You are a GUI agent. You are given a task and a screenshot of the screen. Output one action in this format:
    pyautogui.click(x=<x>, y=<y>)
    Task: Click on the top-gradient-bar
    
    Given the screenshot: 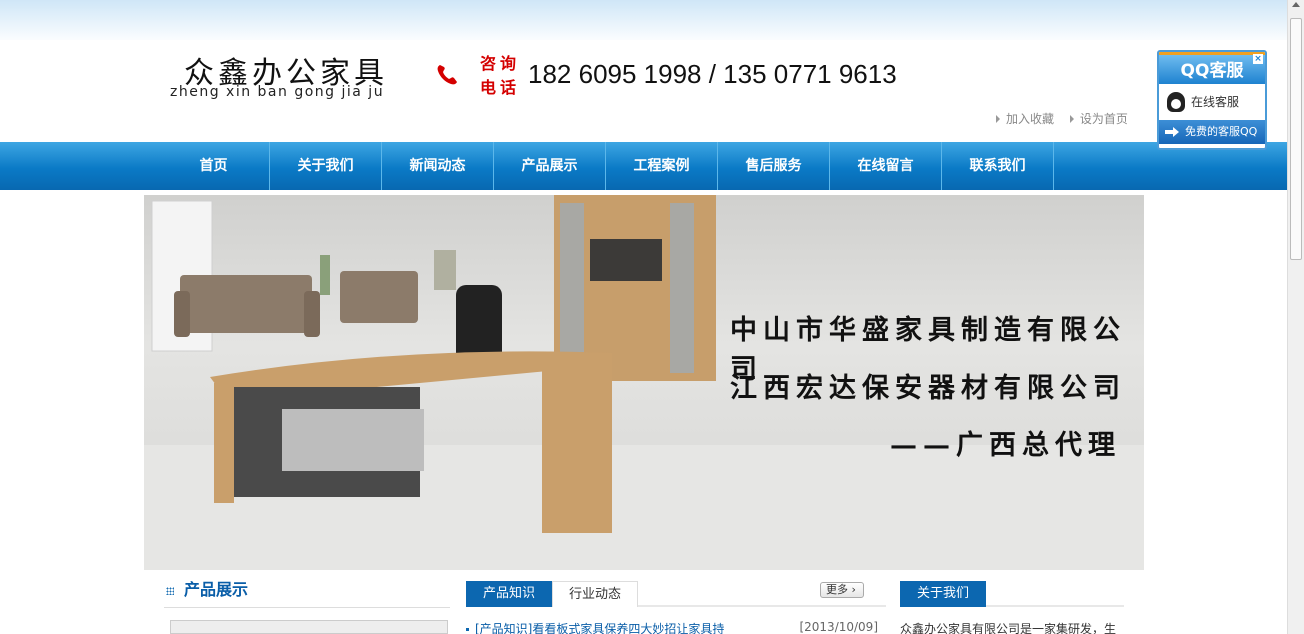 What is the action you would take?
    pyautogui.click(x=644, y=22)
    